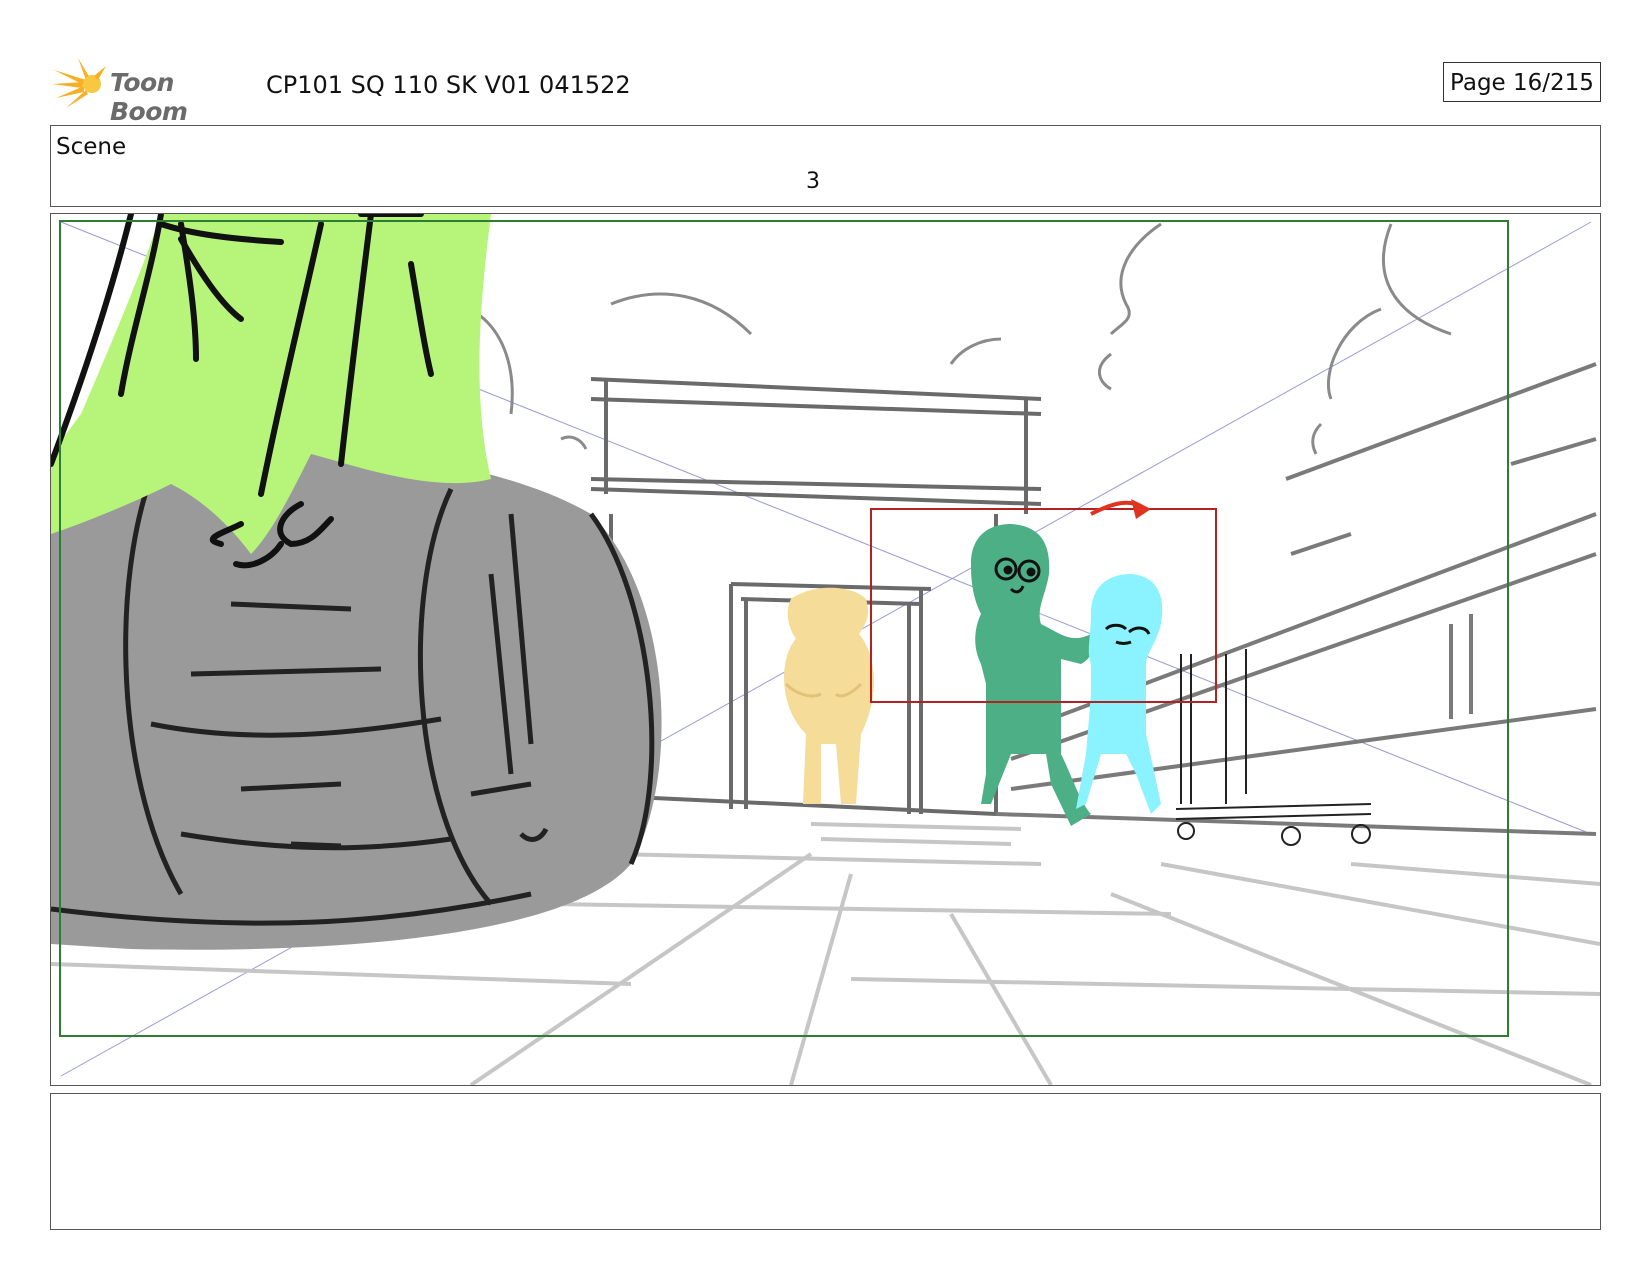  I want to click on logo-text: Toon Boom, so click(149, 97).